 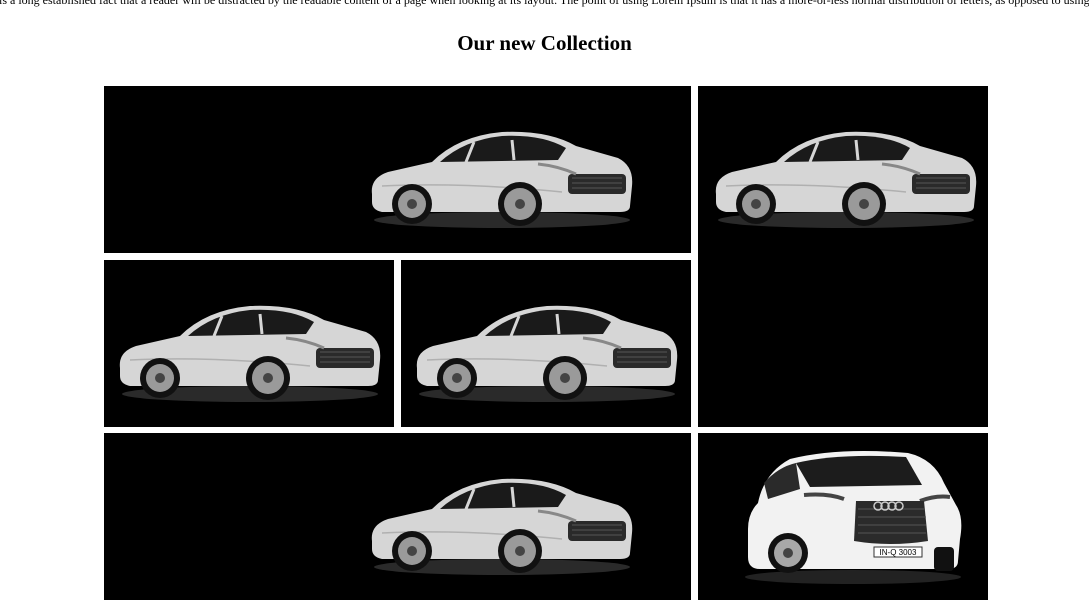 What do you see at coordinates (544, 43) in the screenshot?
I see `collection-heading: Our new Collection` at bounding box center [544, 43].